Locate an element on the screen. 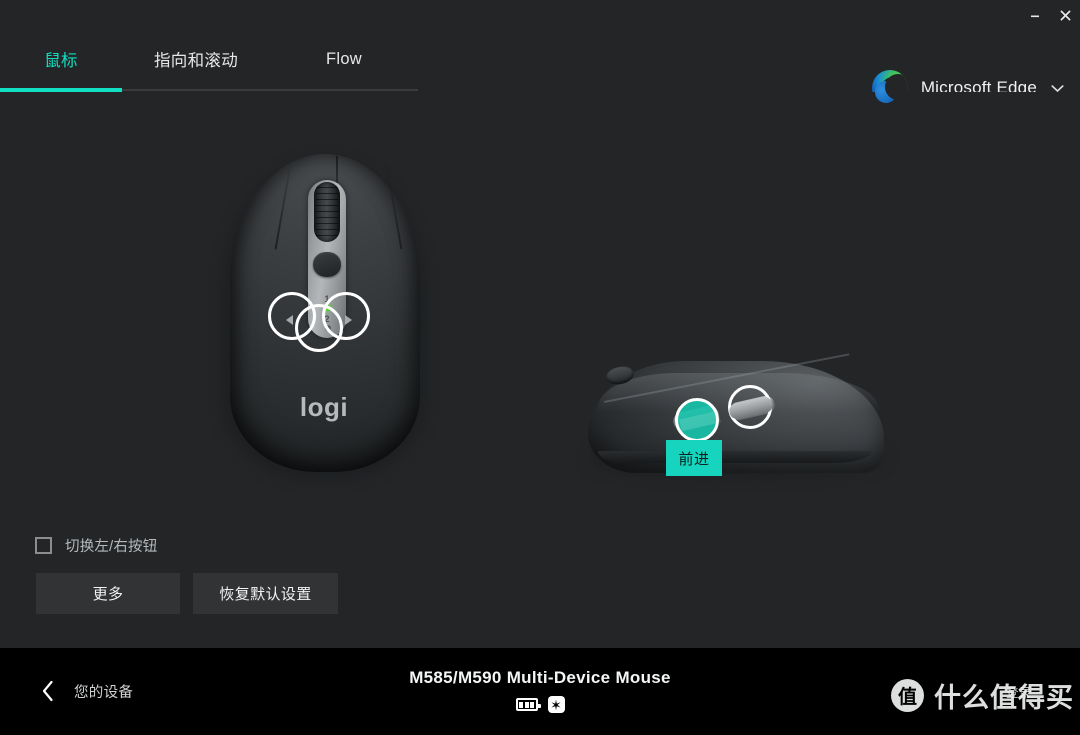 The width and height of the screenshot is (1080, 735). tab-mouse: 鼠标 is located at coordinates (61, 59).